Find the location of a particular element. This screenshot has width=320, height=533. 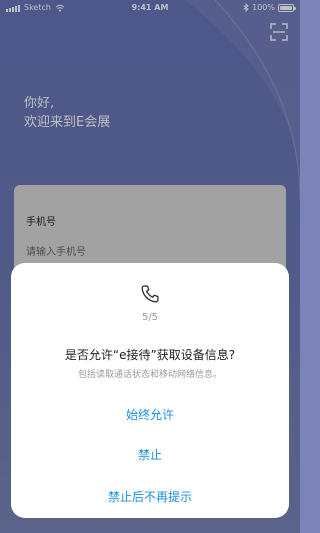

dialog-title: 是否允许“e接待”获取设备信息? is located at coordinates (150, 355).